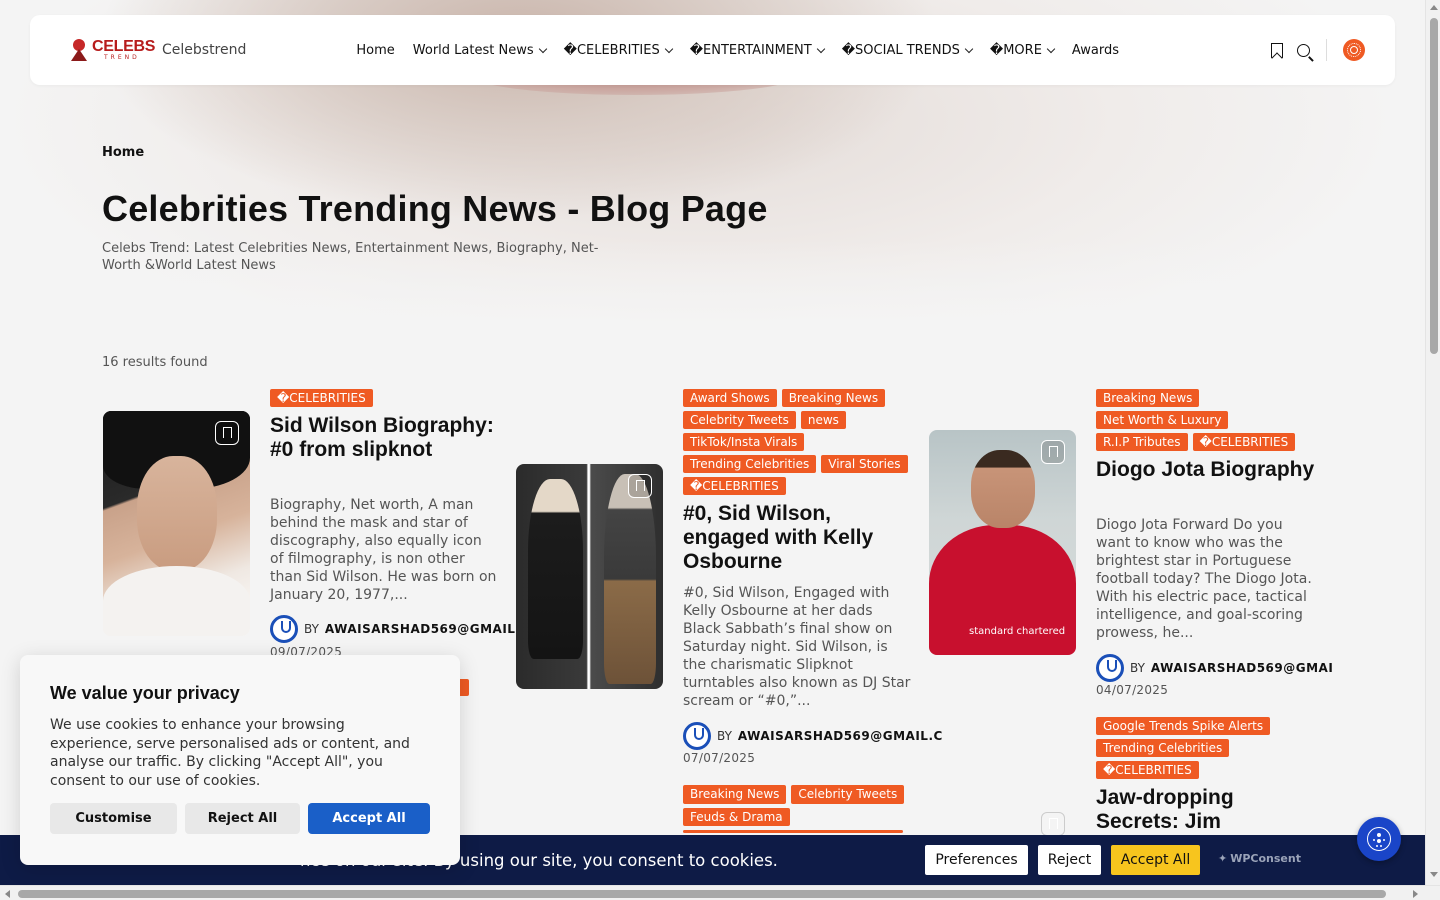 The image size is (1440, 900). What do you see at coordinates (793, 831) in the screenshot?
I see `tag` at bounding box center [793, 831].